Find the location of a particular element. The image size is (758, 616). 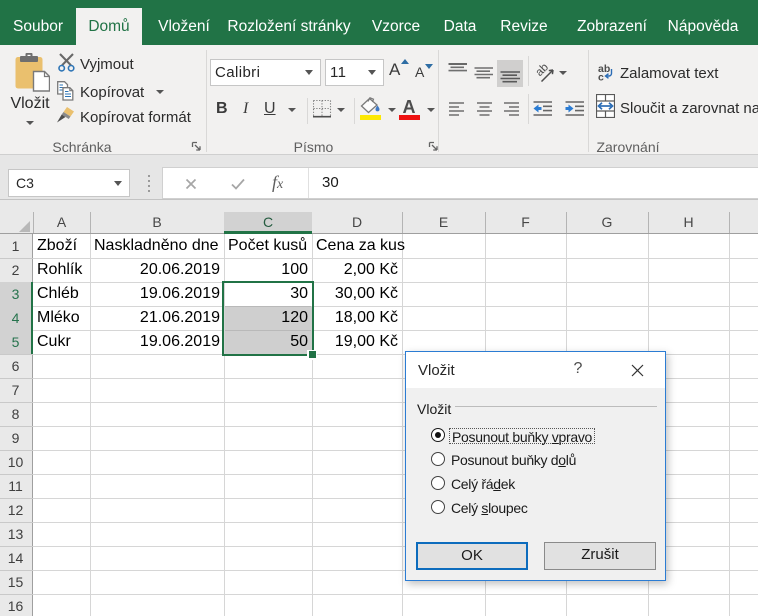

svg-text: c is located at coordinates (601, 77).